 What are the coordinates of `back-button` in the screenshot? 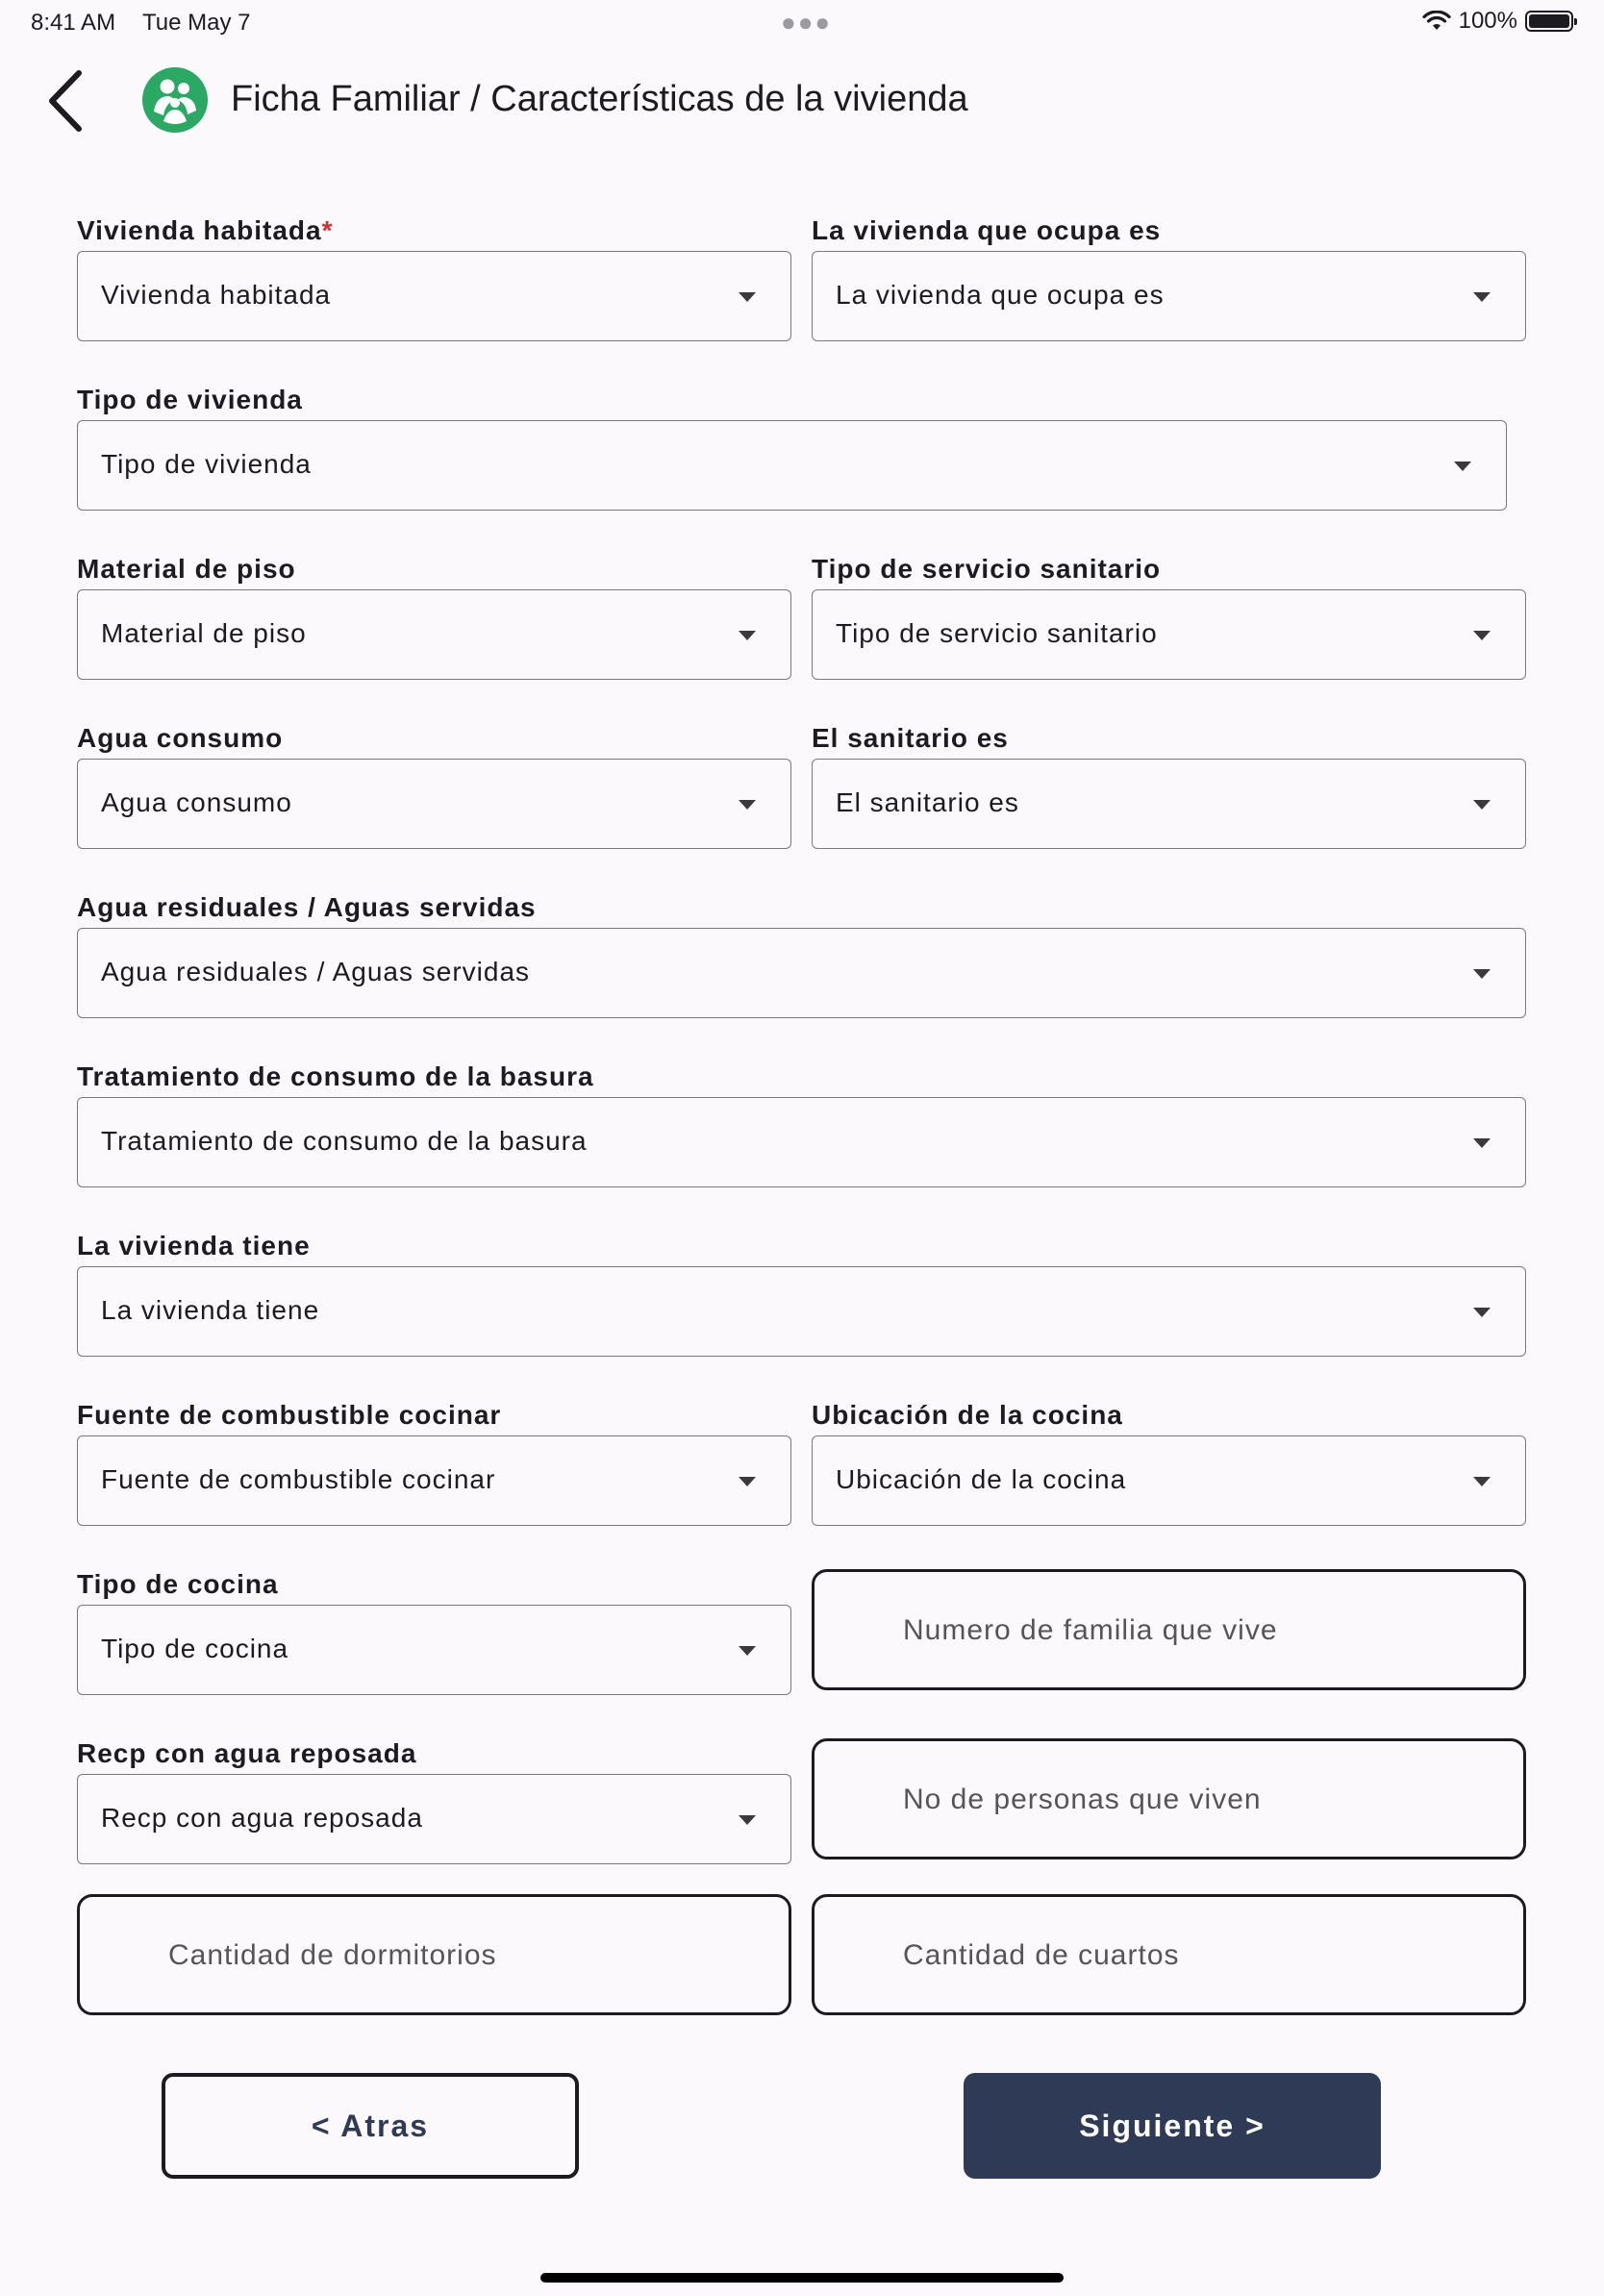 It's located at (65, 100).